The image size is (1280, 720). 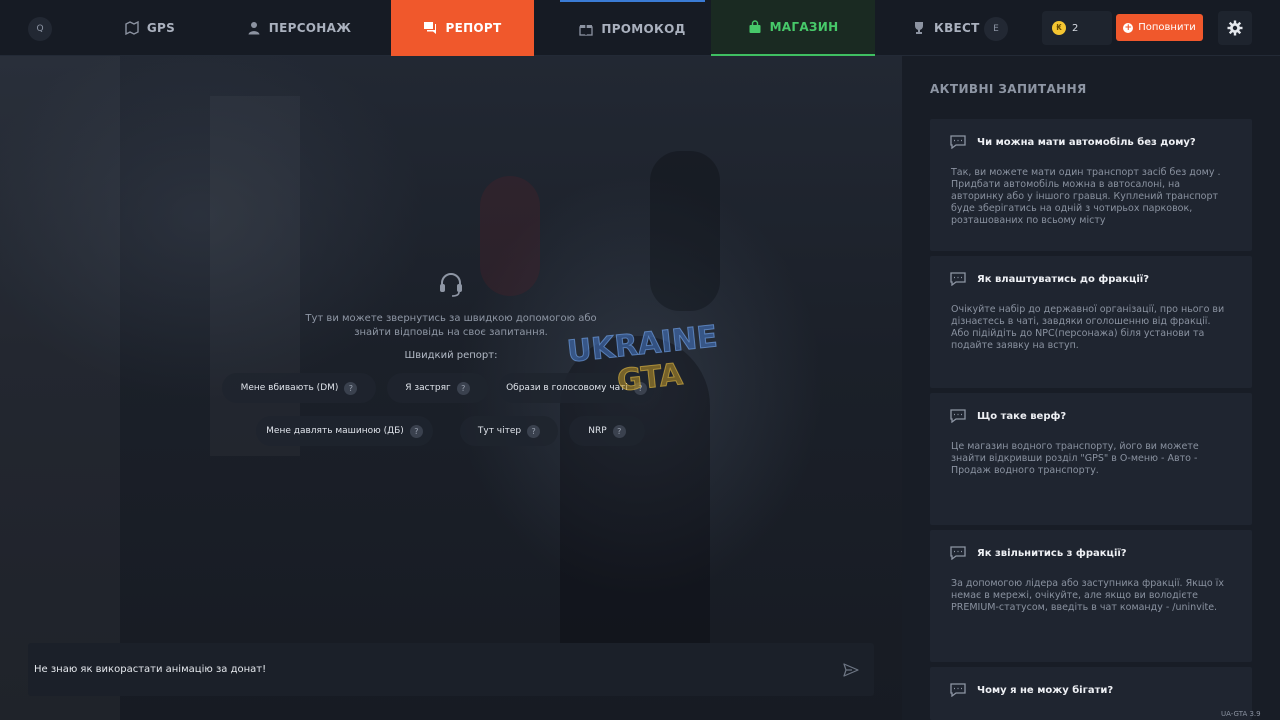 I want to click on topup-button: + Поповнити, so click(x=1159, y=27).